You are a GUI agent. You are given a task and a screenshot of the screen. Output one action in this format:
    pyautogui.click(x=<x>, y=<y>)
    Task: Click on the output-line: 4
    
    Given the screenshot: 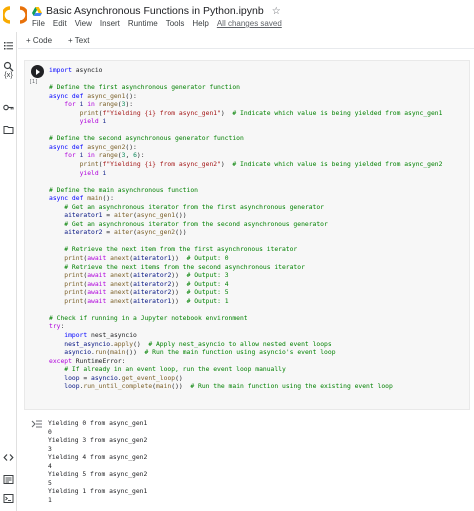 What is the action you would take?
    pyautogui.click(x=50, y=466)
    